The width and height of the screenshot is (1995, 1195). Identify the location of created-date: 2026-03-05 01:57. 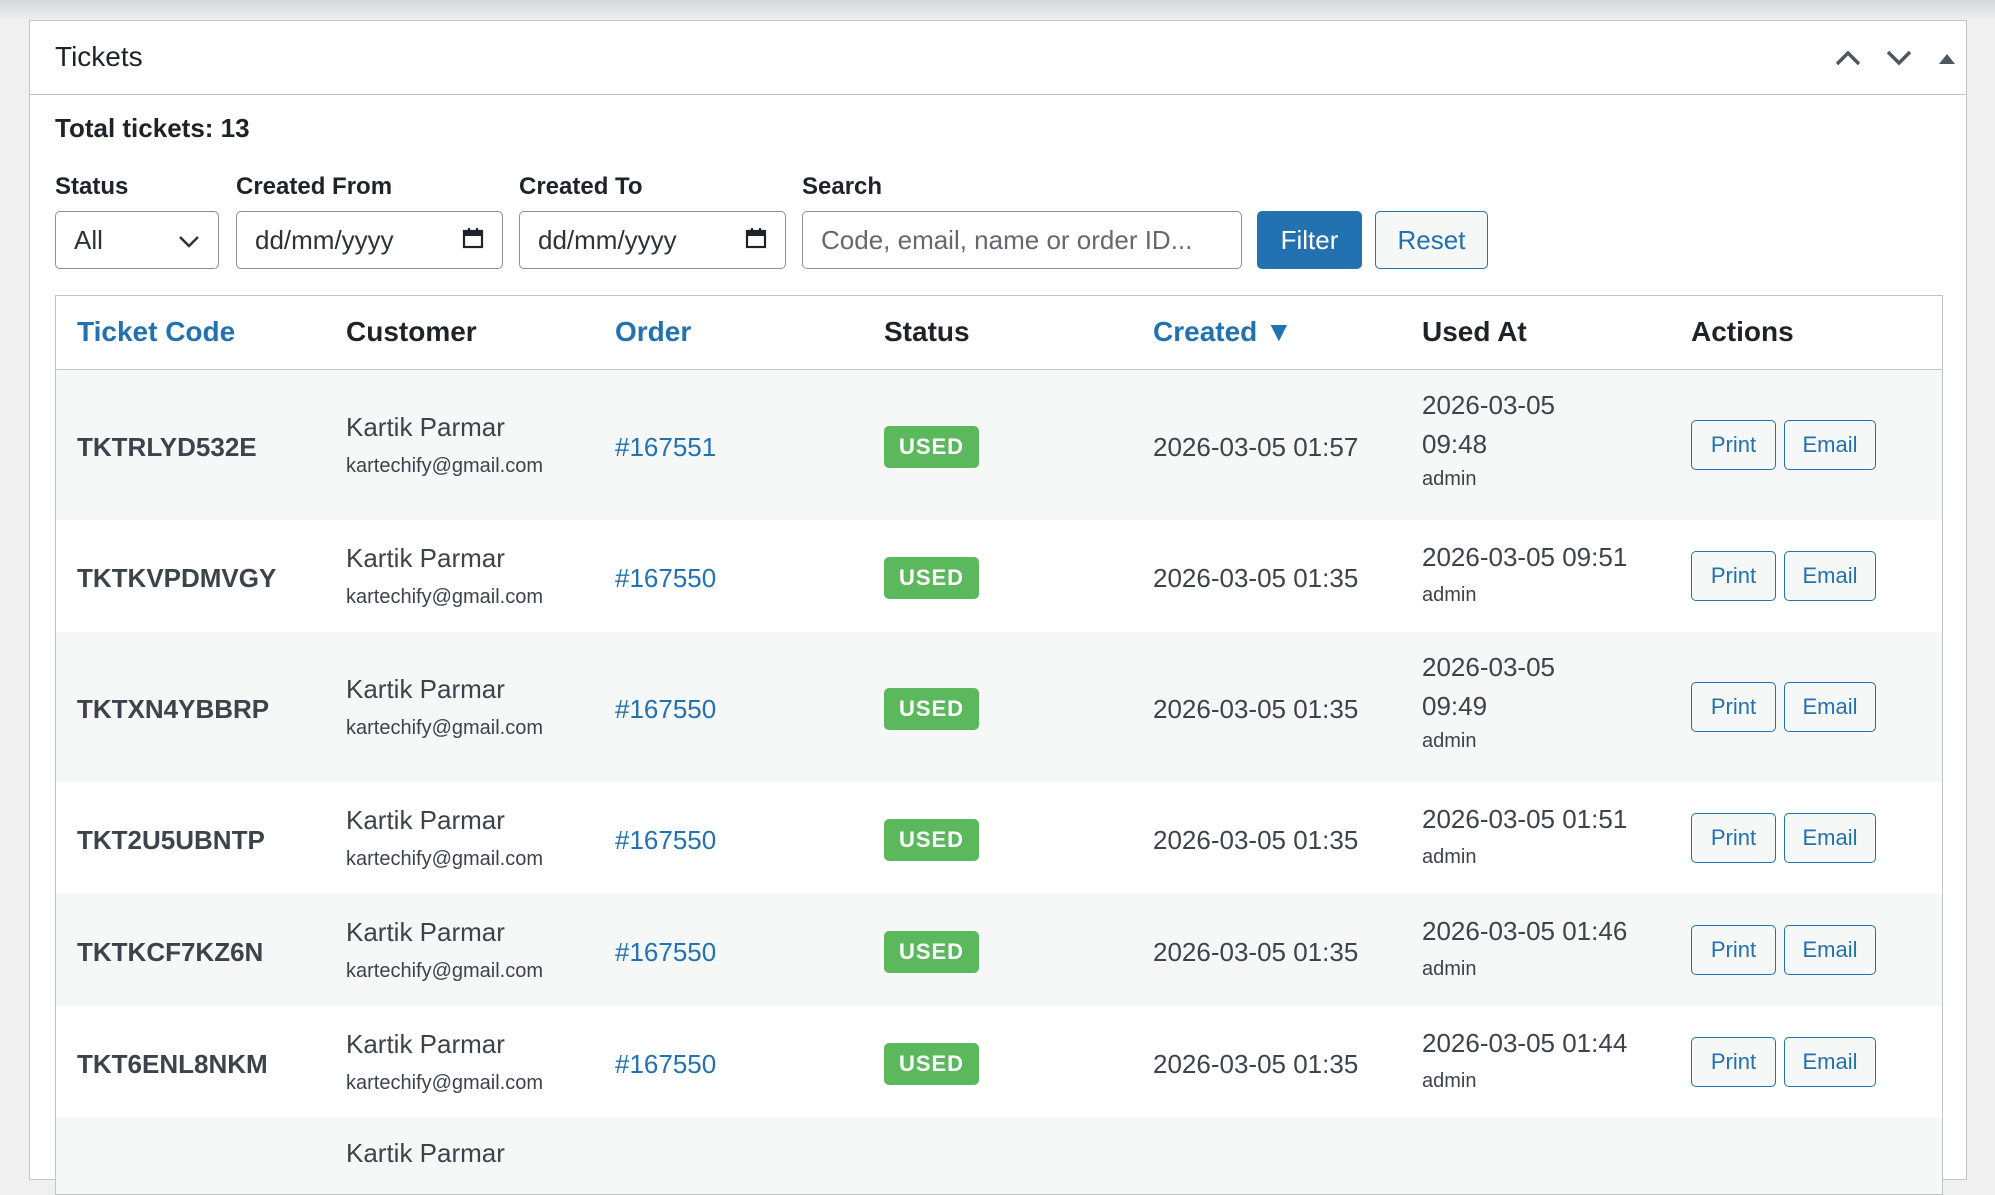
(1256, 447).